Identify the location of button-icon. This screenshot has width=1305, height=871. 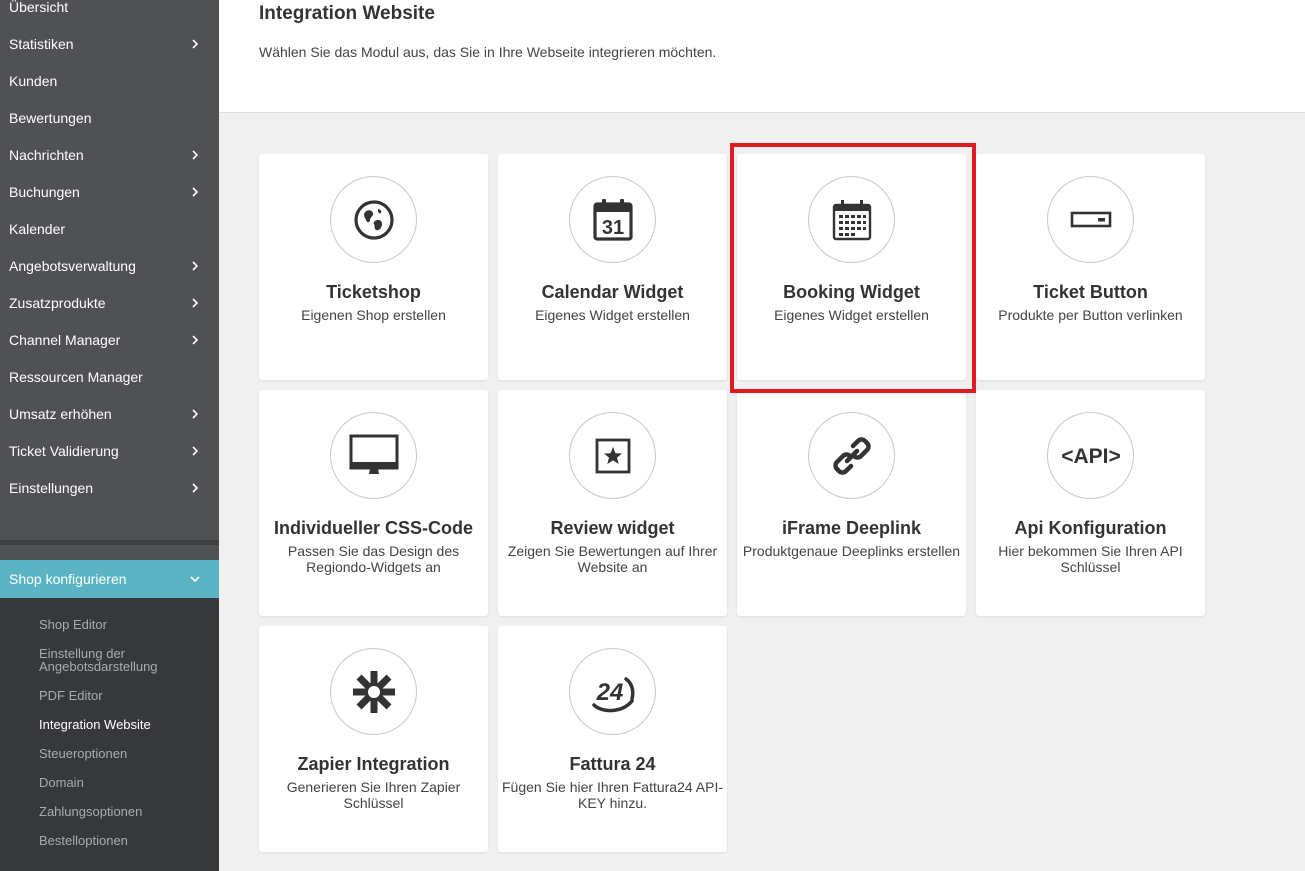
(1090, 219).